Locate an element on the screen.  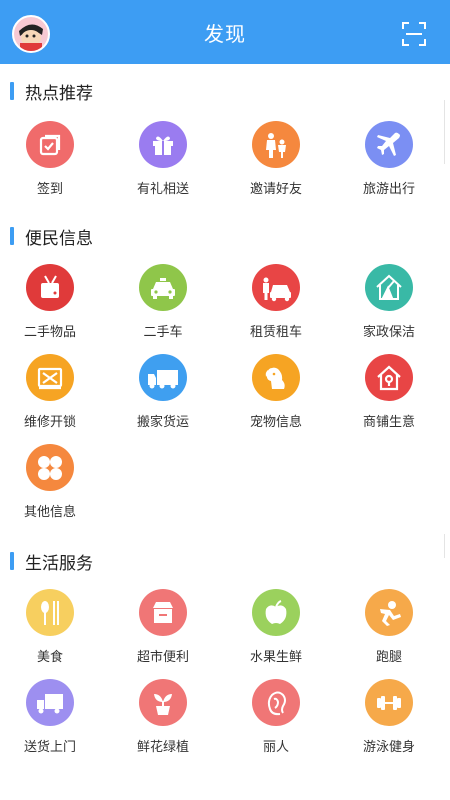
grid-item: 维修开锁 is located at coordinates (50, 392).